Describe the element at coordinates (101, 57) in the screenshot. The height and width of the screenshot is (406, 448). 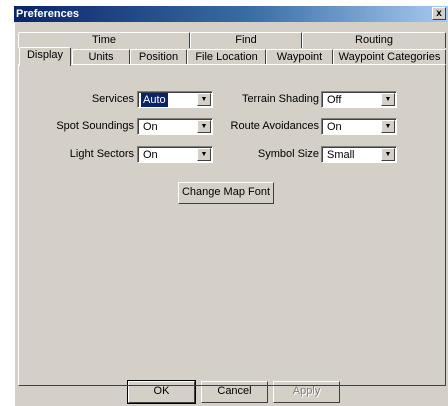
I see `tab-units: Units` at that location.